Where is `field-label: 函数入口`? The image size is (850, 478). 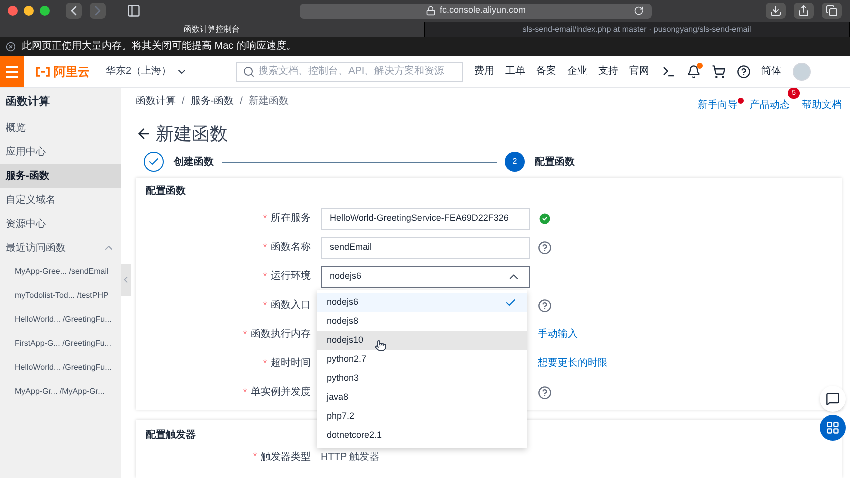 field-label: 函数入口 is located at coordinates (291, 305).